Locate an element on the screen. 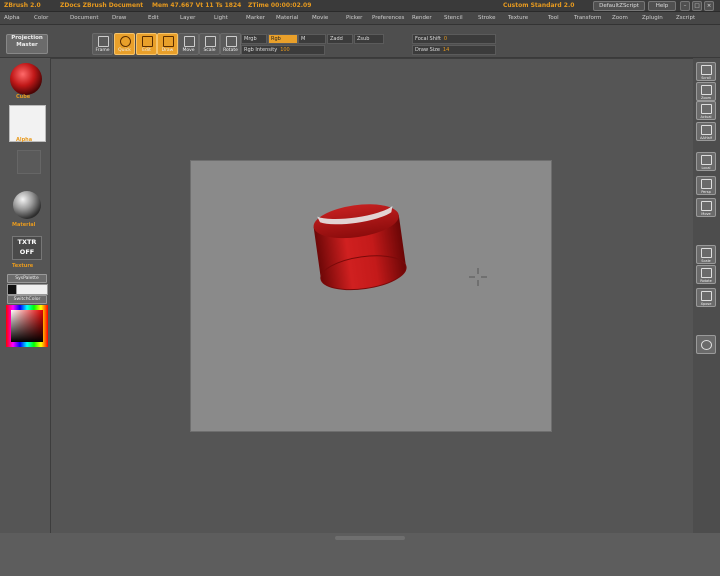 This screenshot has width=720, height=576. right-tray-button-local: Local is located at coordinates (706, 161).